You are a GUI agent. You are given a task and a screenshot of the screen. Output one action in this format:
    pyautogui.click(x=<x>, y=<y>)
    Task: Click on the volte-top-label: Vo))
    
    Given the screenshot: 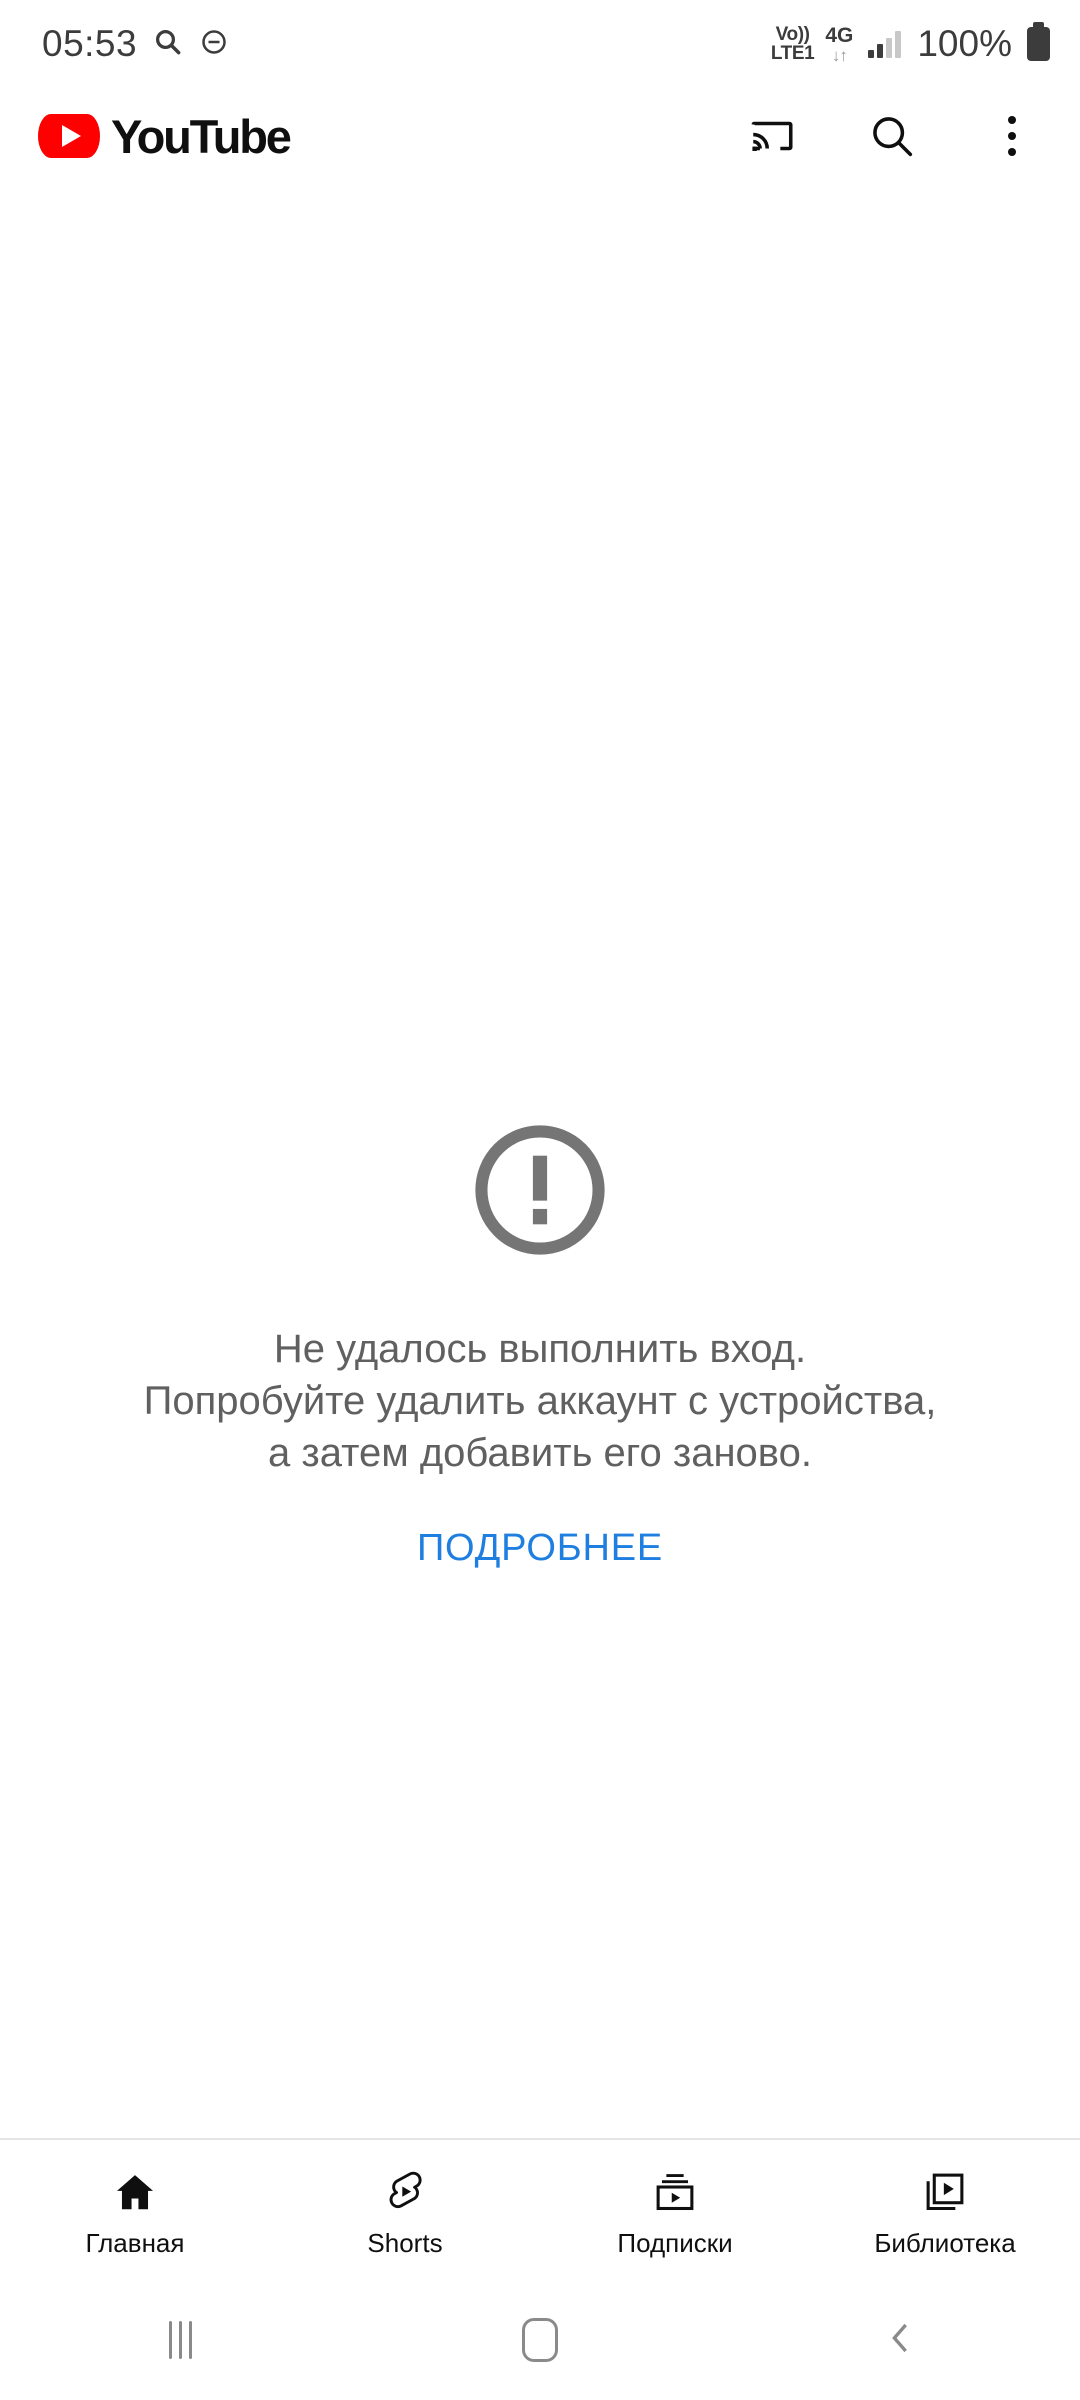 What is the action you would take?
    pyautogui.click(x=792, y=34)
    